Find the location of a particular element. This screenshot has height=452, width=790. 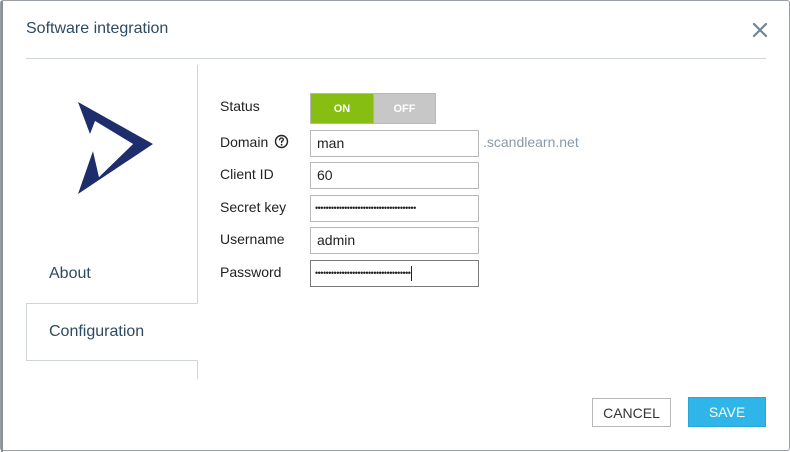

status-off-option: OFF is located at coordinates (404, 108).